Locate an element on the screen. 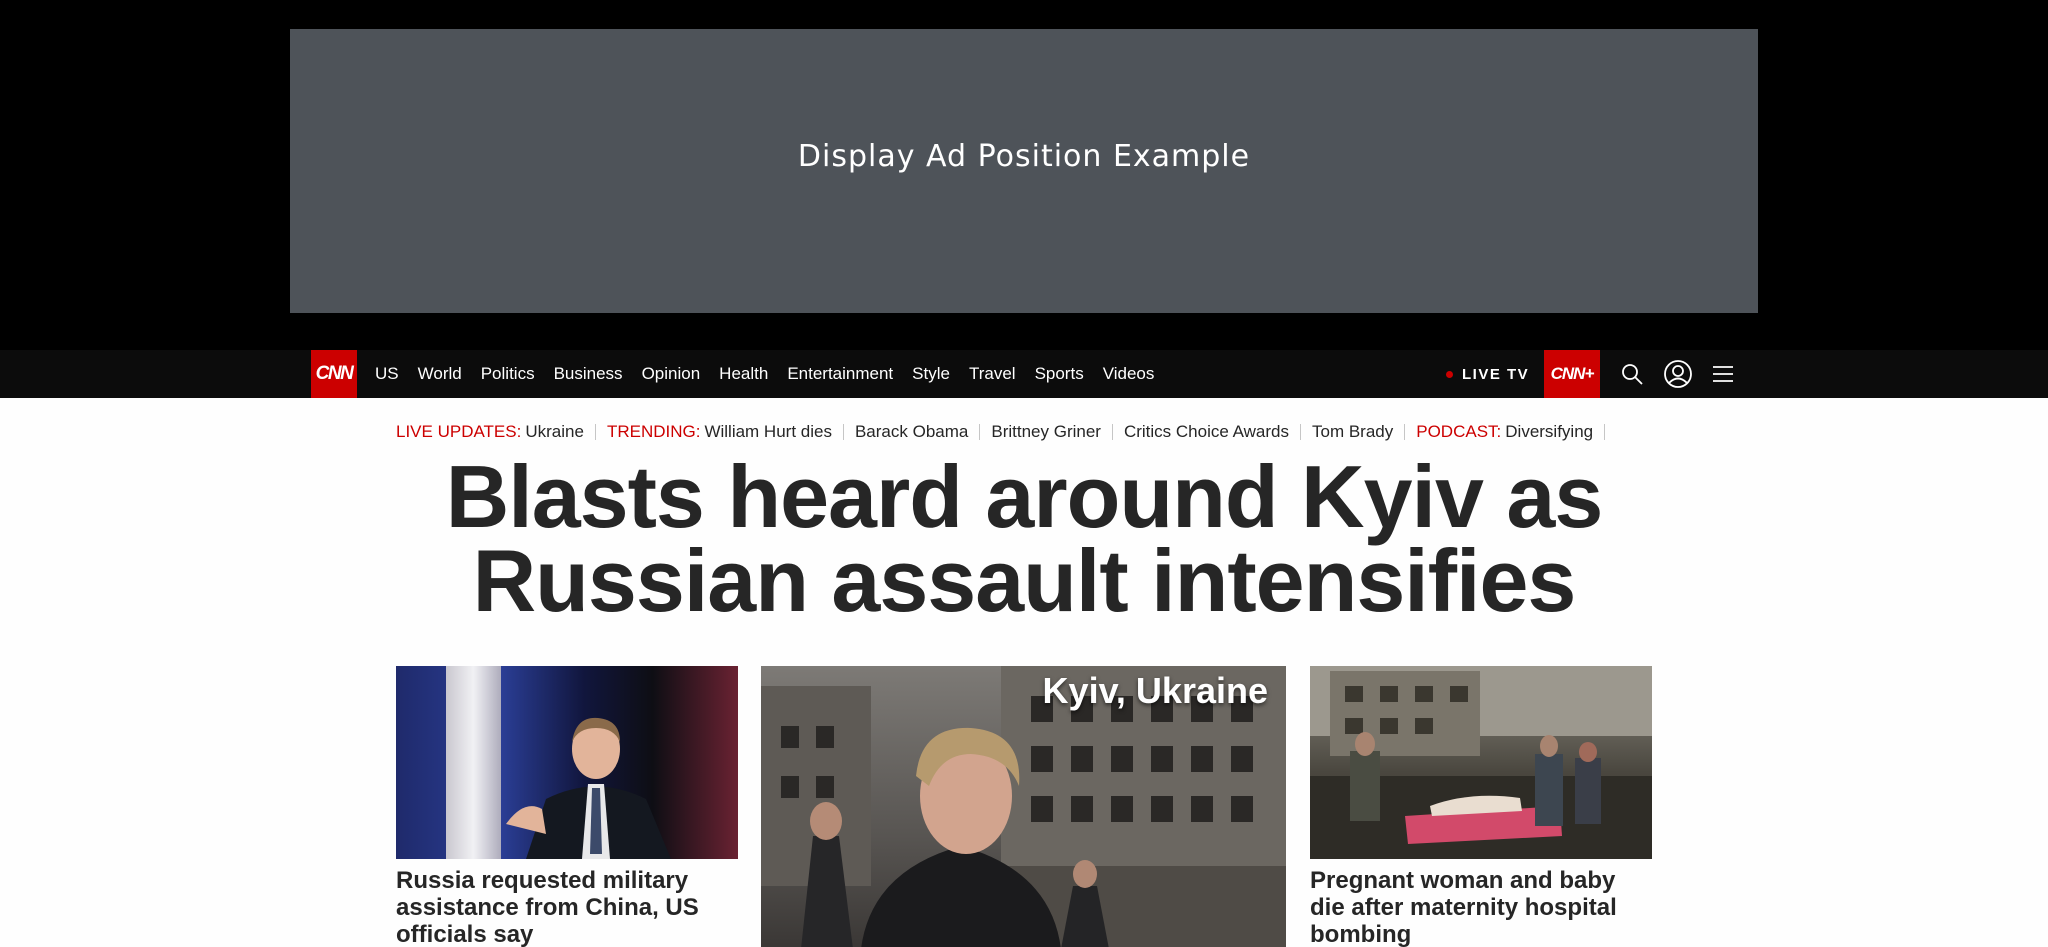 This screenshot has height=947, width=2048. trending-item: Brittney Griner is located at coordinates (1046, 432).